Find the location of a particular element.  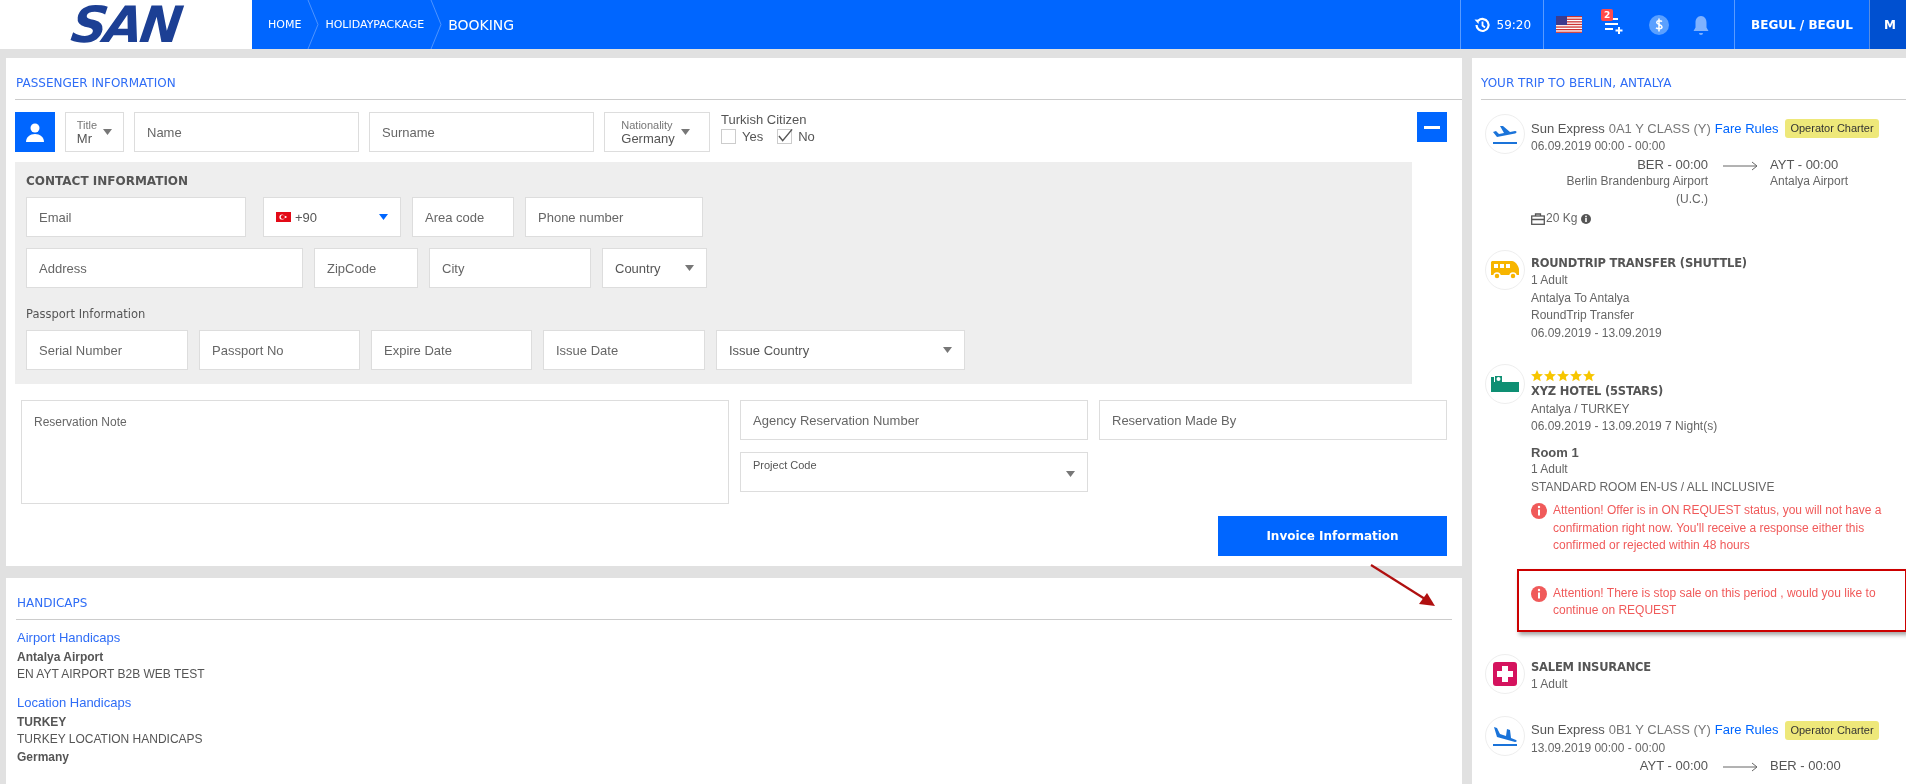

service-detail: RoundTrip Transfer is located at coordinates (1582, 315).